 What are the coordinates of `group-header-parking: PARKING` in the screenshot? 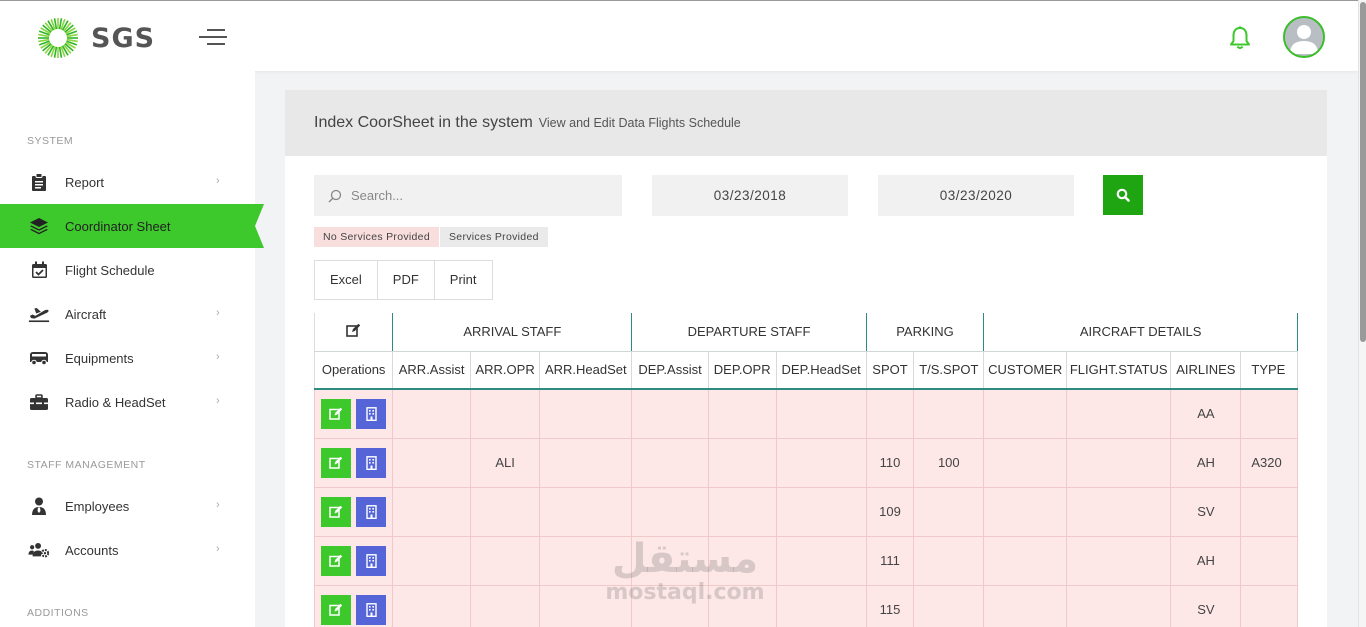 It's located at (925, 332).